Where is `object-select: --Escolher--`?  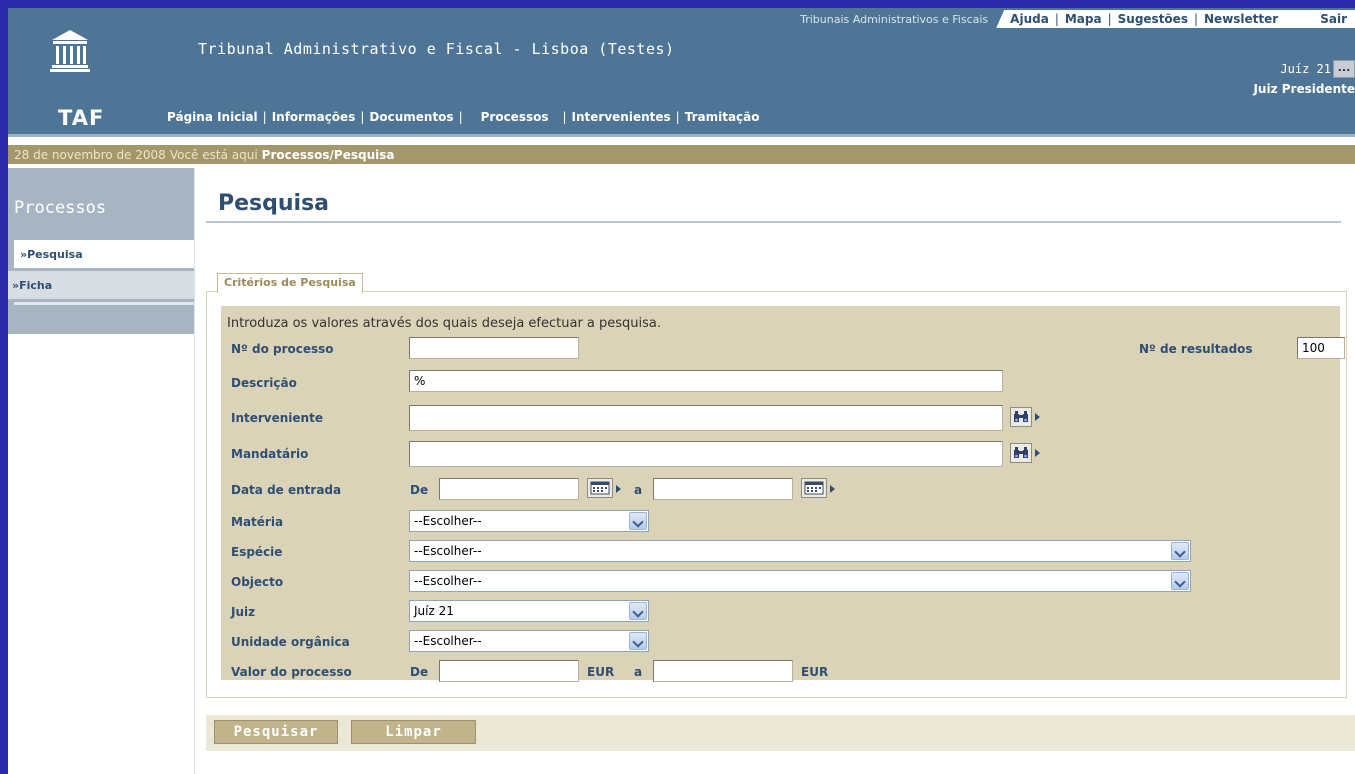
object-select: --Escolher-- is located at coordinates (800, 581).